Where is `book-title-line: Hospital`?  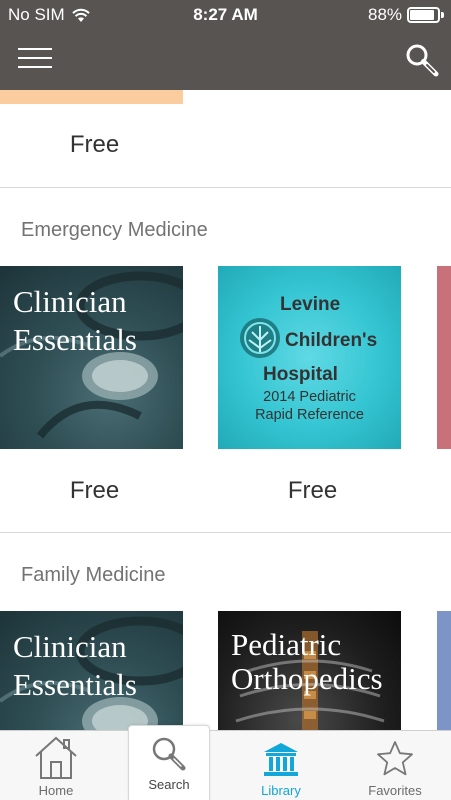
book-title-line: Hospital is located at coordinates (300, 374).